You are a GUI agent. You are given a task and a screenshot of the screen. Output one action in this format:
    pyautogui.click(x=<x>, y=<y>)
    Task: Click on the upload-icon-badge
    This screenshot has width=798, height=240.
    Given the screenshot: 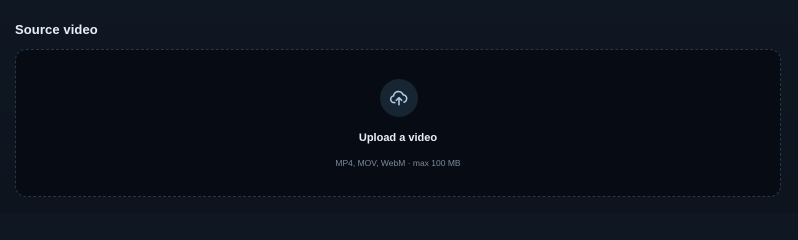 What is the action you would take?
    pyautogui.click(x=399, y=98)
    